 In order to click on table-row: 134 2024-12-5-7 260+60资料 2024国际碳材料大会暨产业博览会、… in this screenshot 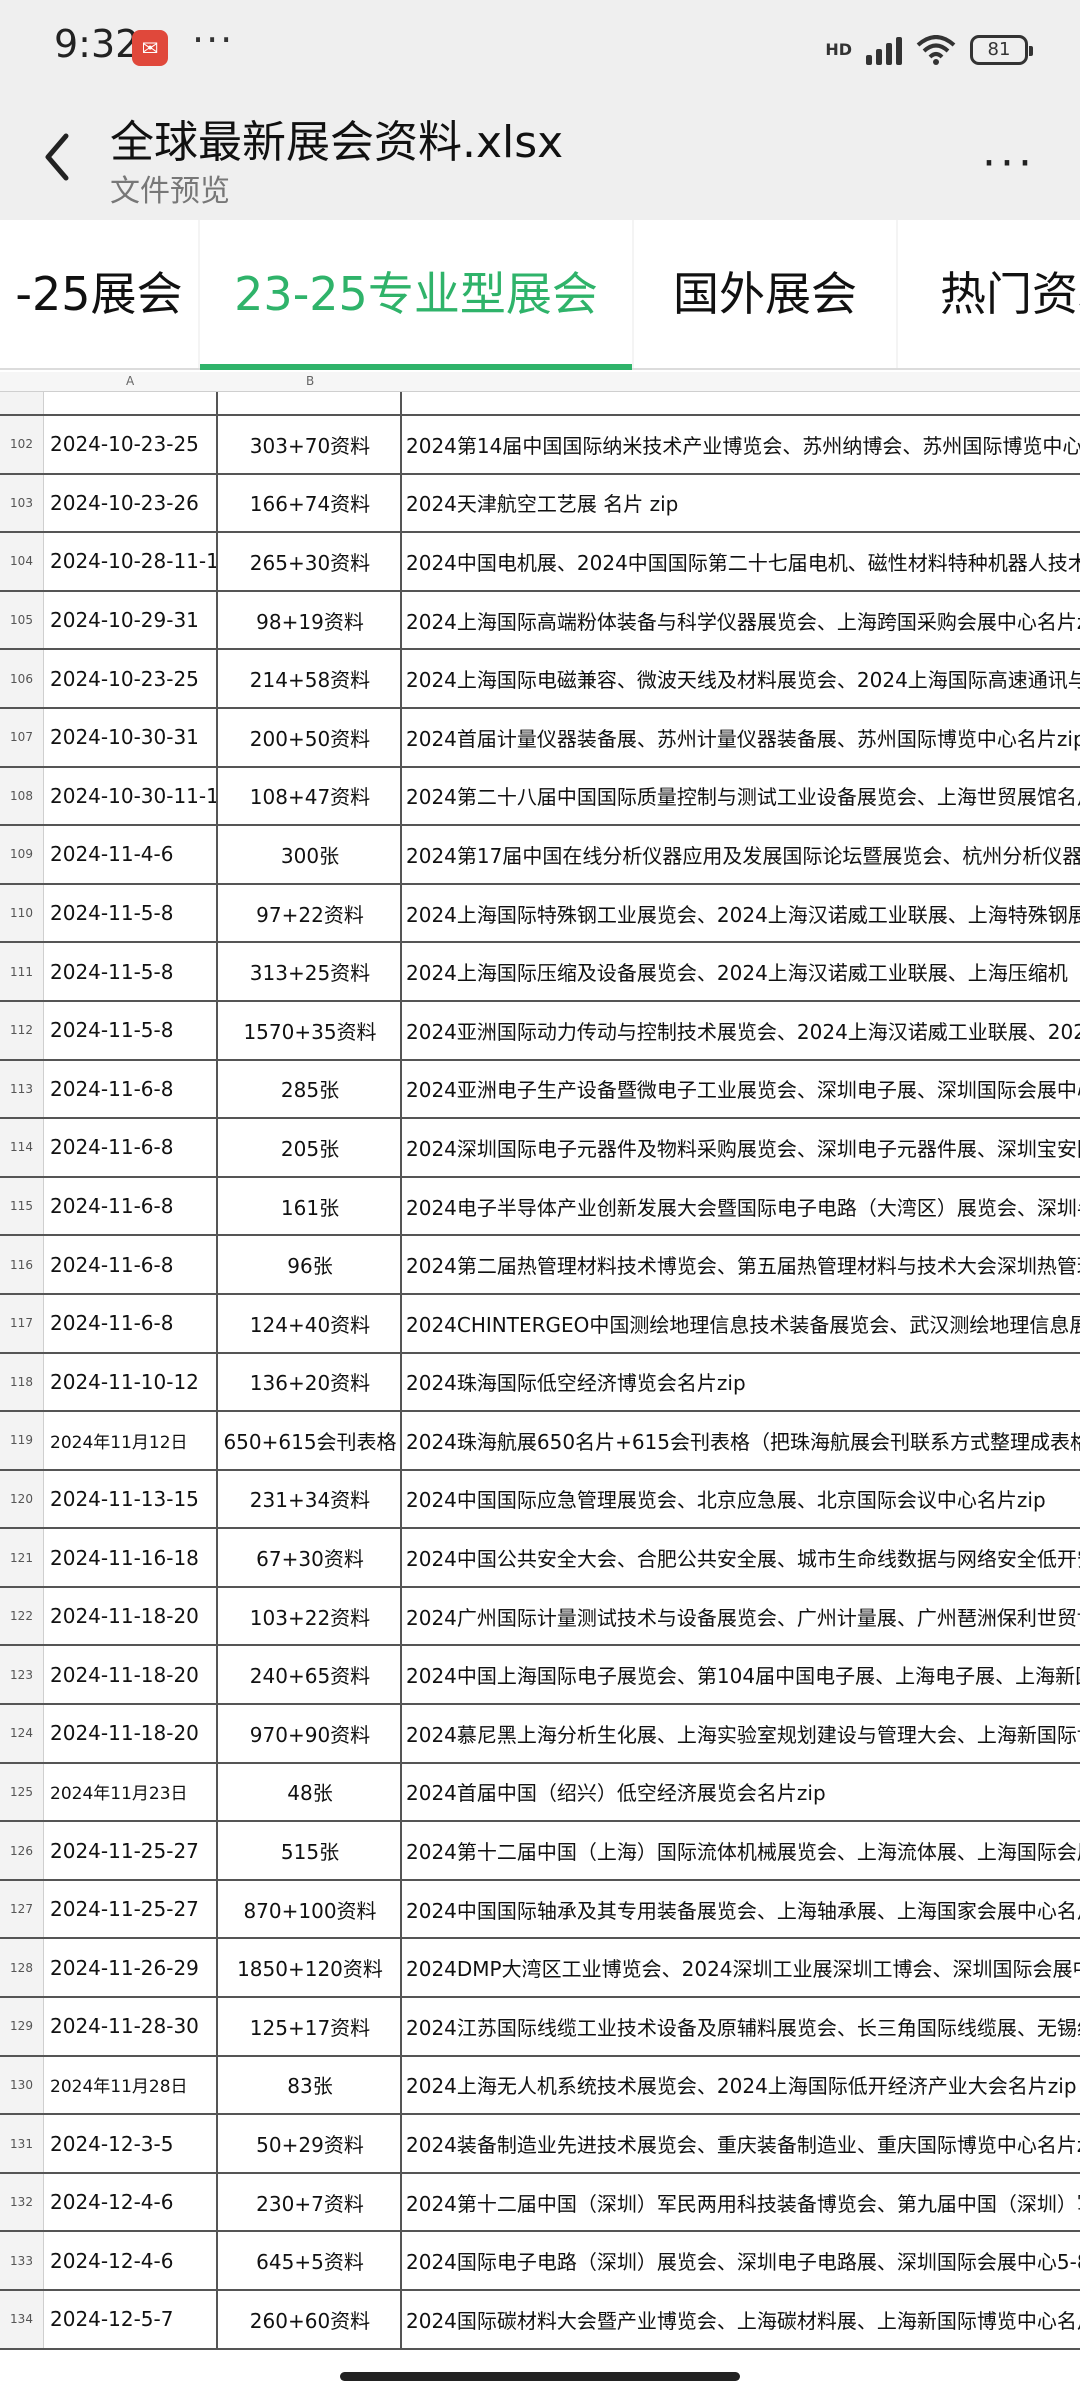, I will do `click(540, 2320)`.